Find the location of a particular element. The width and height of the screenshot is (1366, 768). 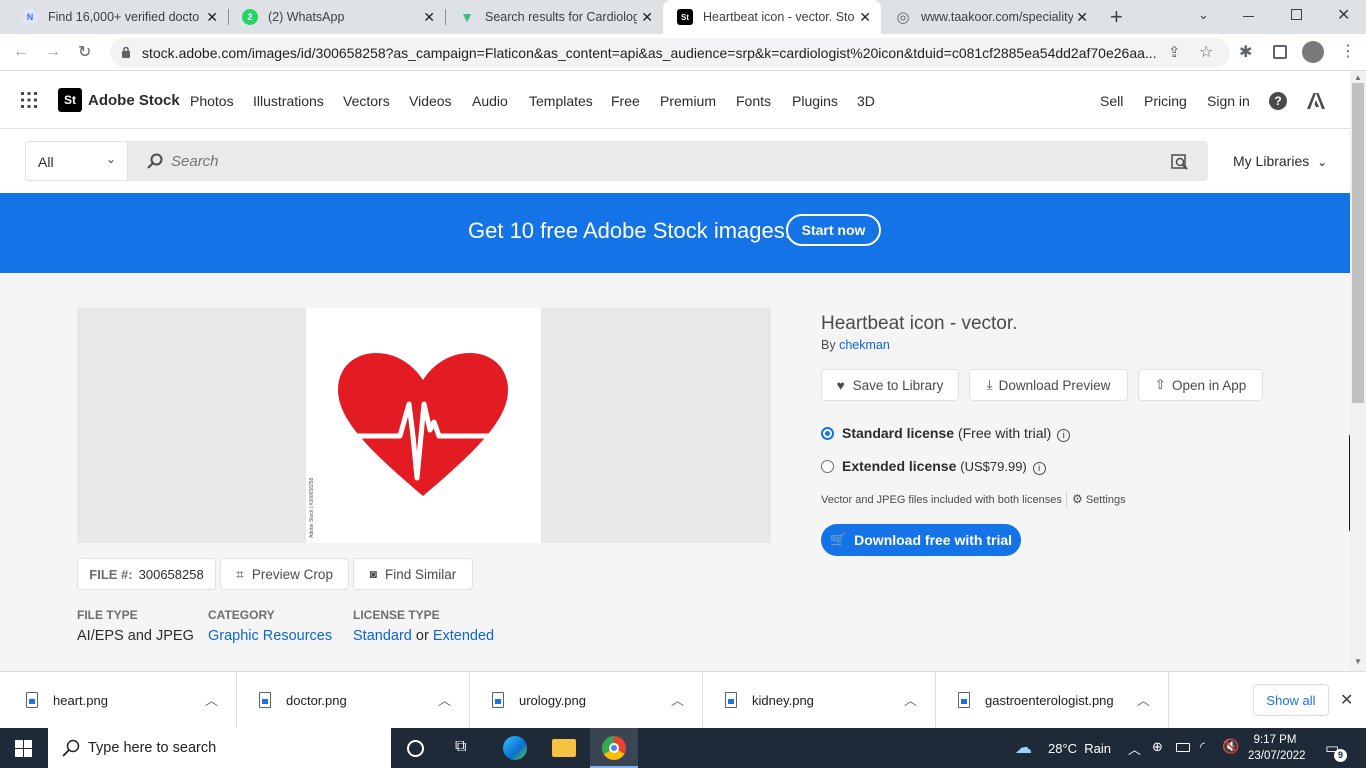

side-panel-icon is located at coordinates (1280, 52).